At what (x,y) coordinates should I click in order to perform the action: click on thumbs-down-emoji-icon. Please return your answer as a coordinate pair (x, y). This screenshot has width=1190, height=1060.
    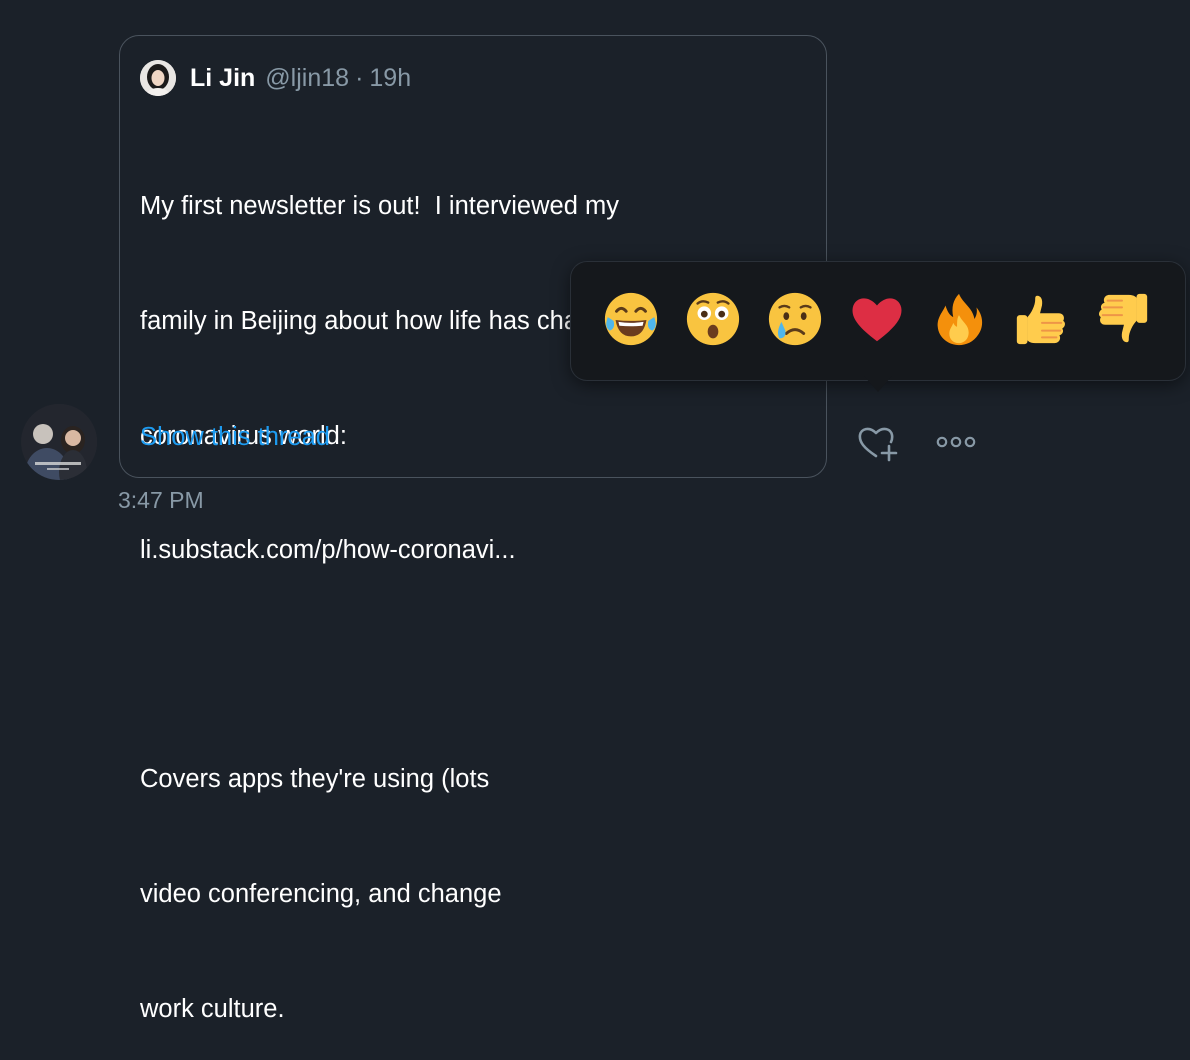
    Looking at the image, I should click on (1123, 318).